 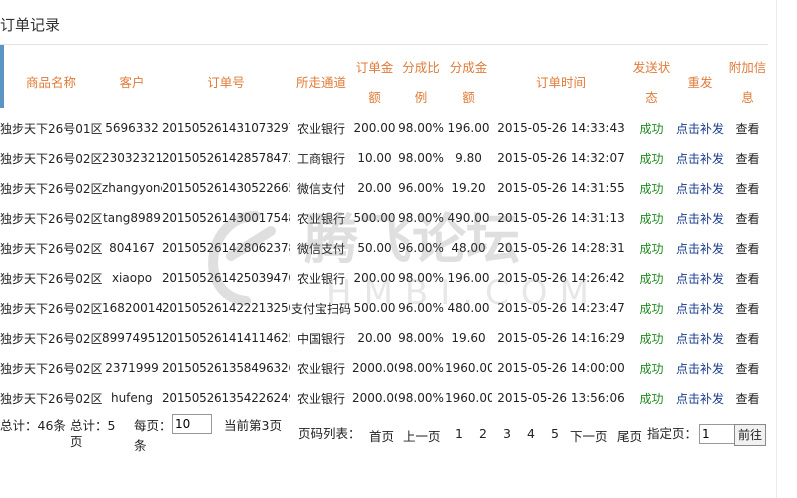 What do you see at coordinates (226, 368) in the screenshot?
I see `cell-order-no: 201505261358496326` at bounding box center [226, 368].